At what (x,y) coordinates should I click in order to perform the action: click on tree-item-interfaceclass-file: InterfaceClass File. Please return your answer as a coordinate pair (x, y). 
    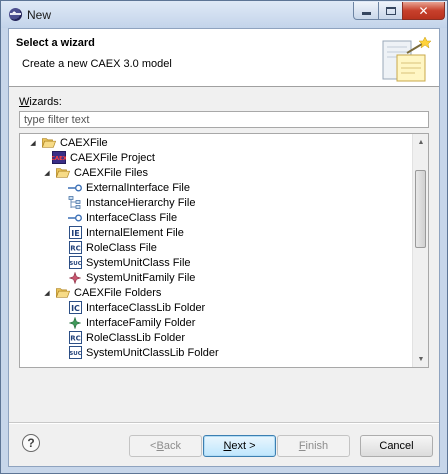
    Looking at the image, I should click on (122, 217).